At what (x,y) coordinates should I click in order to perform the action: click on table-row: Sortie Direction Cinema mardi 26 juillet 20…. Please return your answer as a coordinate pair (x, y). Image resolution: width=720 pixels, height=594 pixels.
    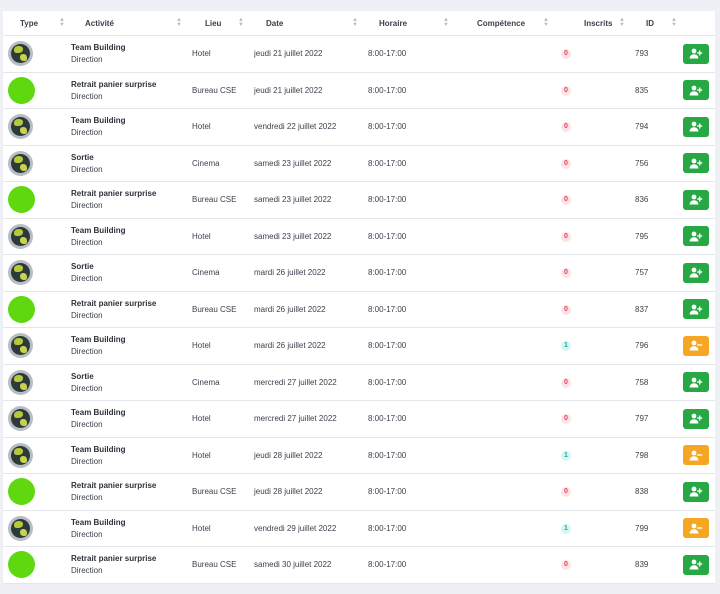
    Looking at the image, I should click on (359, 273).